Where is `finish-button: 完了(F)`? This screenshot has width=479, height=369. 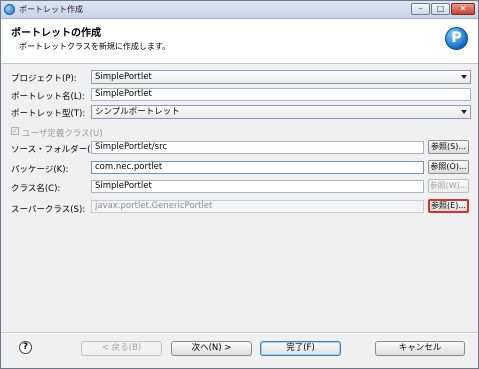
finish-button: 完了(F) is located at coordinates (300, 348).